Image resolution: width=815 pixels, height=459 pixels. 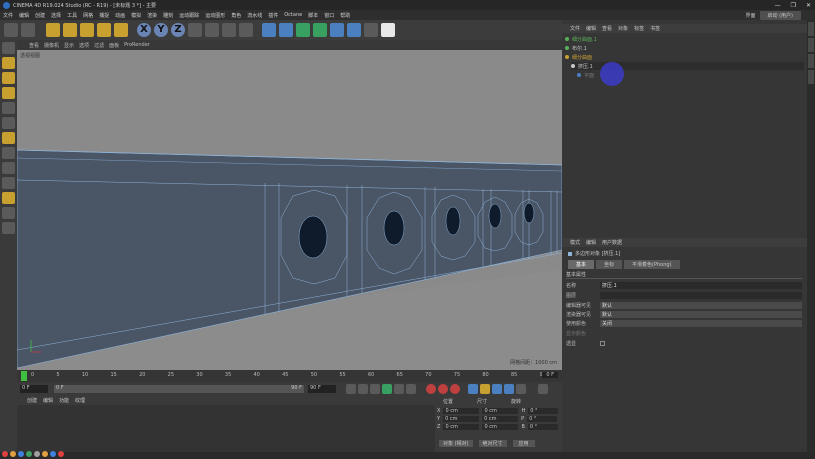 I want to click on solo-icon, so click(x=8, y=228).